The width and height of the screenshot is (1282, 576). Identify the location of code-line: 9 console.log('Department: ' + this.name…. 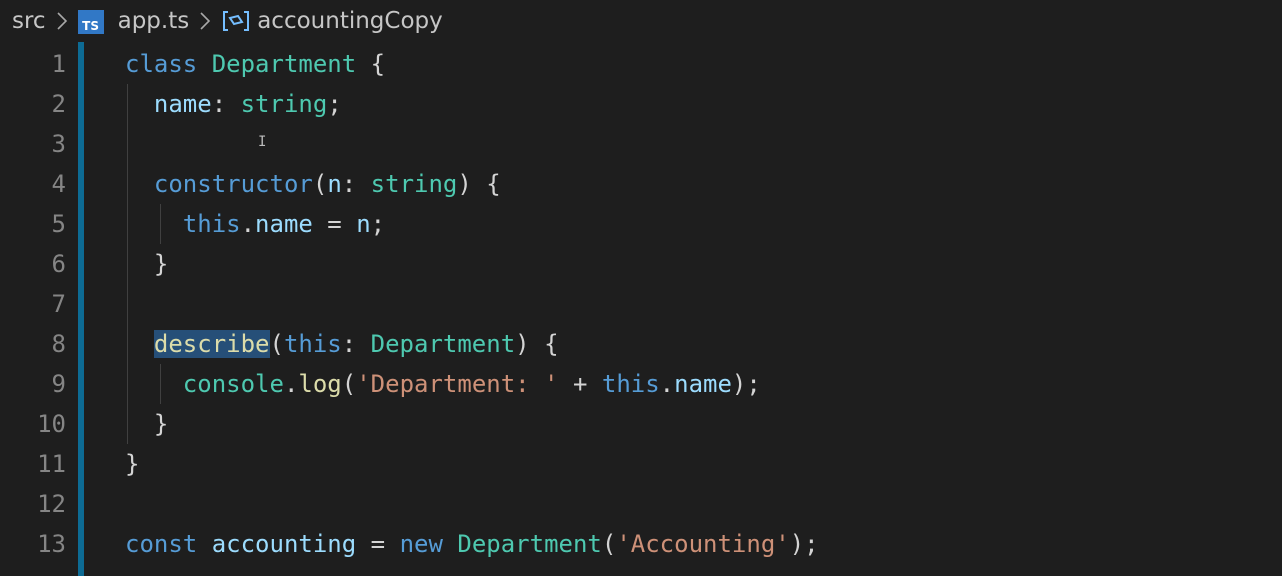
(641, 384).